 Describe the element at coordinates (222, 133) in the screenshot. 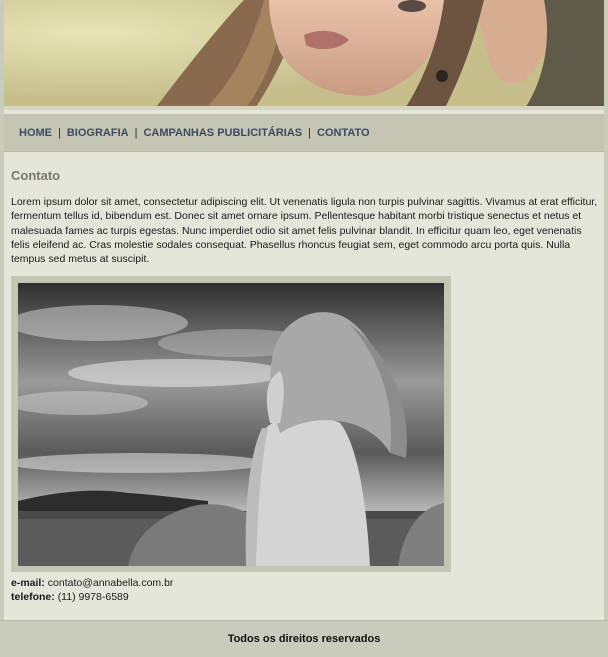

I see `nav-item-campanhas: CAMPANHAS PUBLICITÁRIAS` at that location.